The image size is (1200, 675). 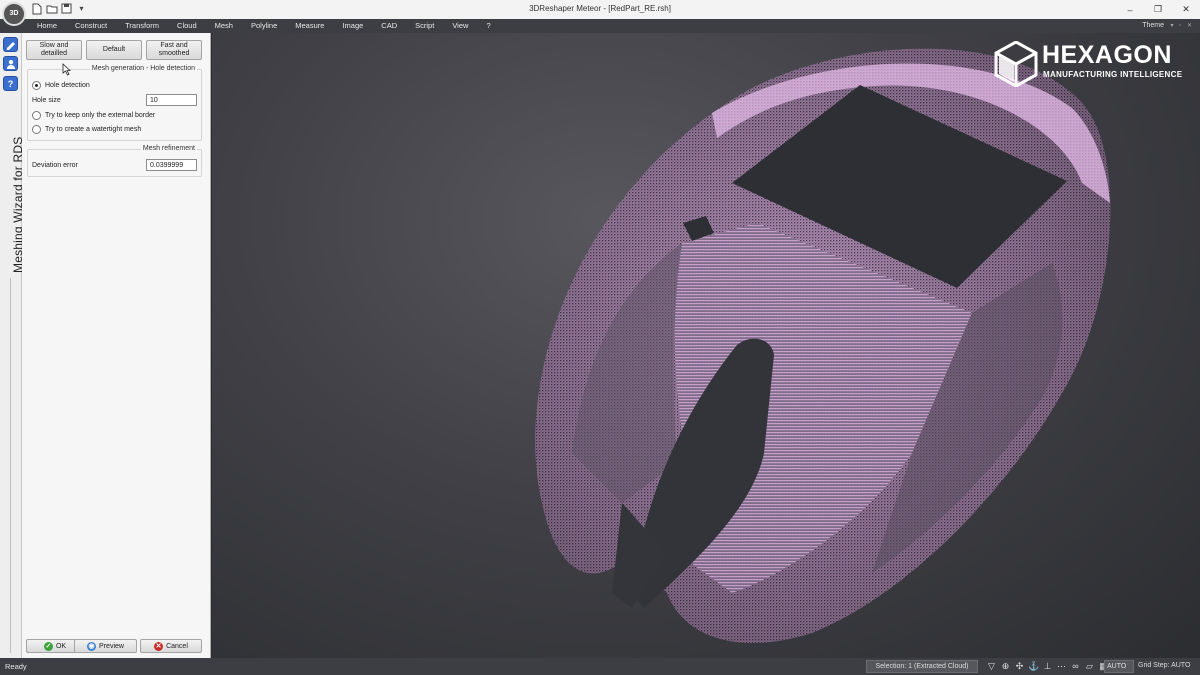 I want to click on window-title: 3DReshaper Meteor - [RedPart_RE.rsh], so click(x=600, y=8).